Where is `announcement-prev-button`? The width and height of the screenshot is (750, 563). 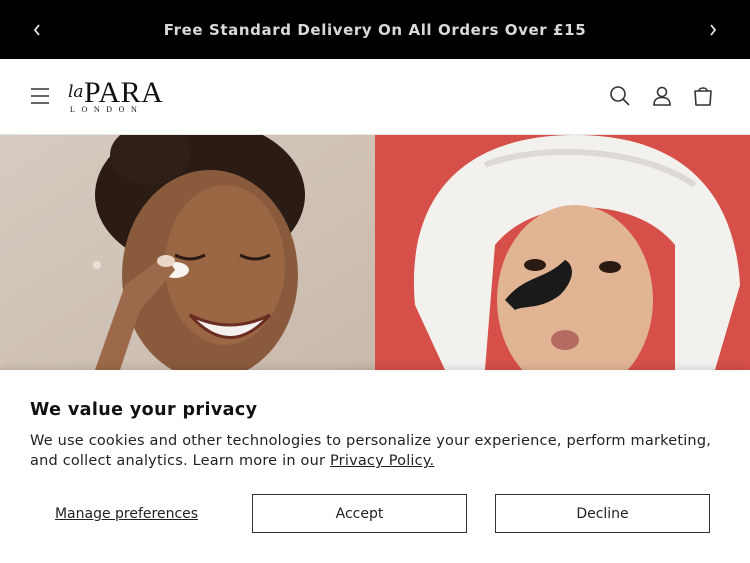 announcement-prev-button is located at coordinates (37, 30).